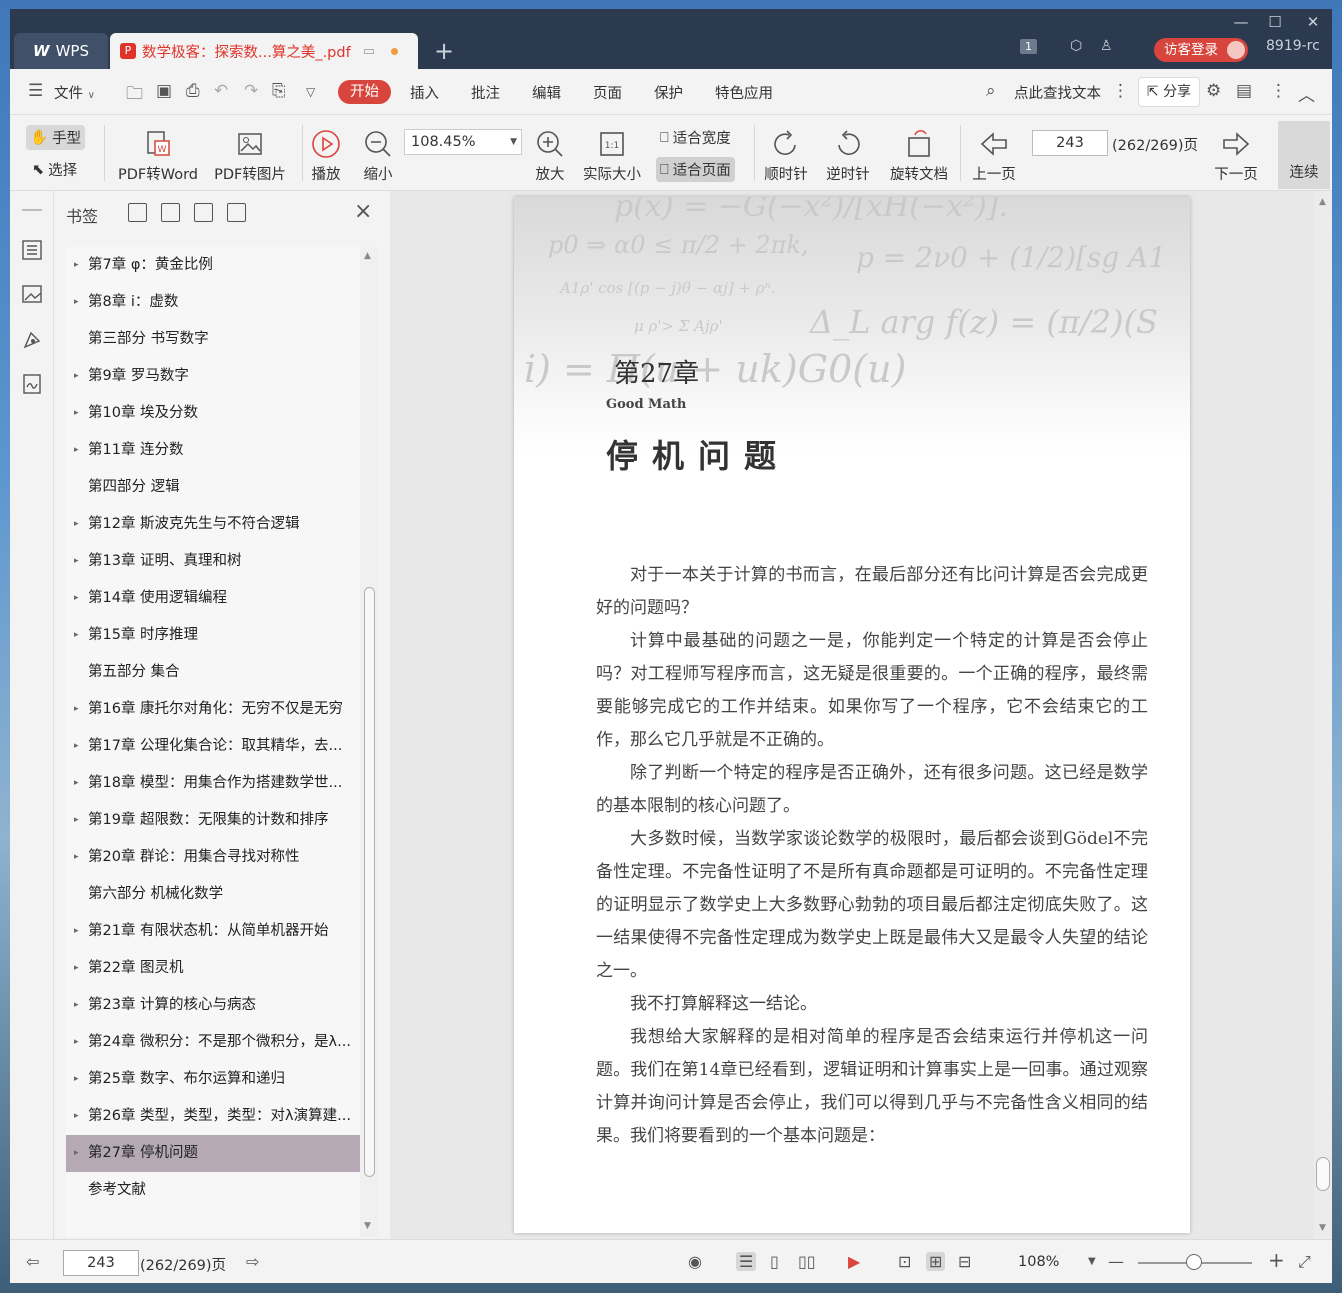  I want to click on more-options-icon: ⋮, so click(1278, 91).